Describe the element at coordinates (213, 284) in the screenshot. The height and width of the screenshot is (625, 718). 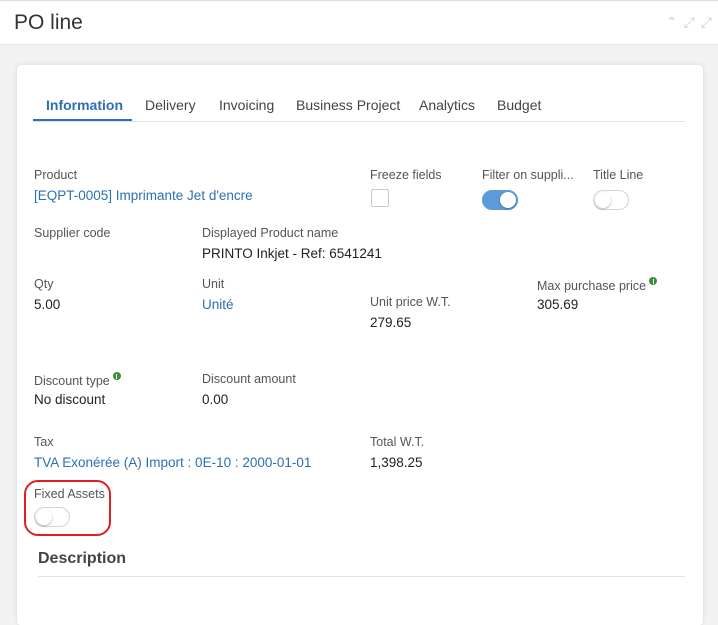
I see `unit-label: Unit` at that location.